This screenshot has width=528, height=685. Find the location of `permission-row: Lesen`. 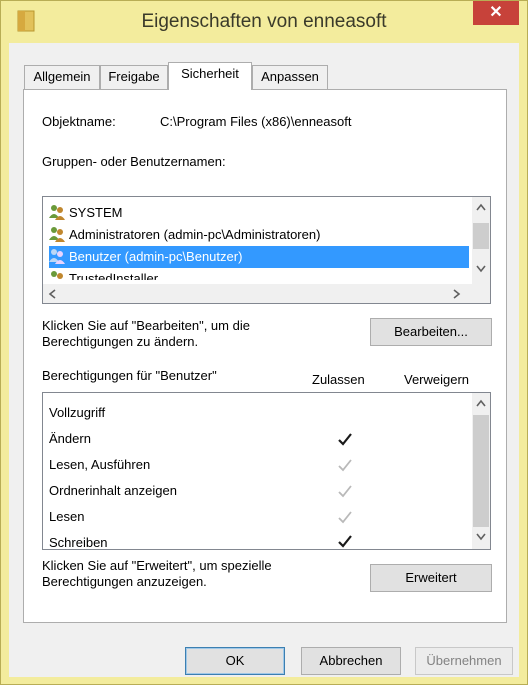

permission-row: Lesen is located at coordinates (67, 516).